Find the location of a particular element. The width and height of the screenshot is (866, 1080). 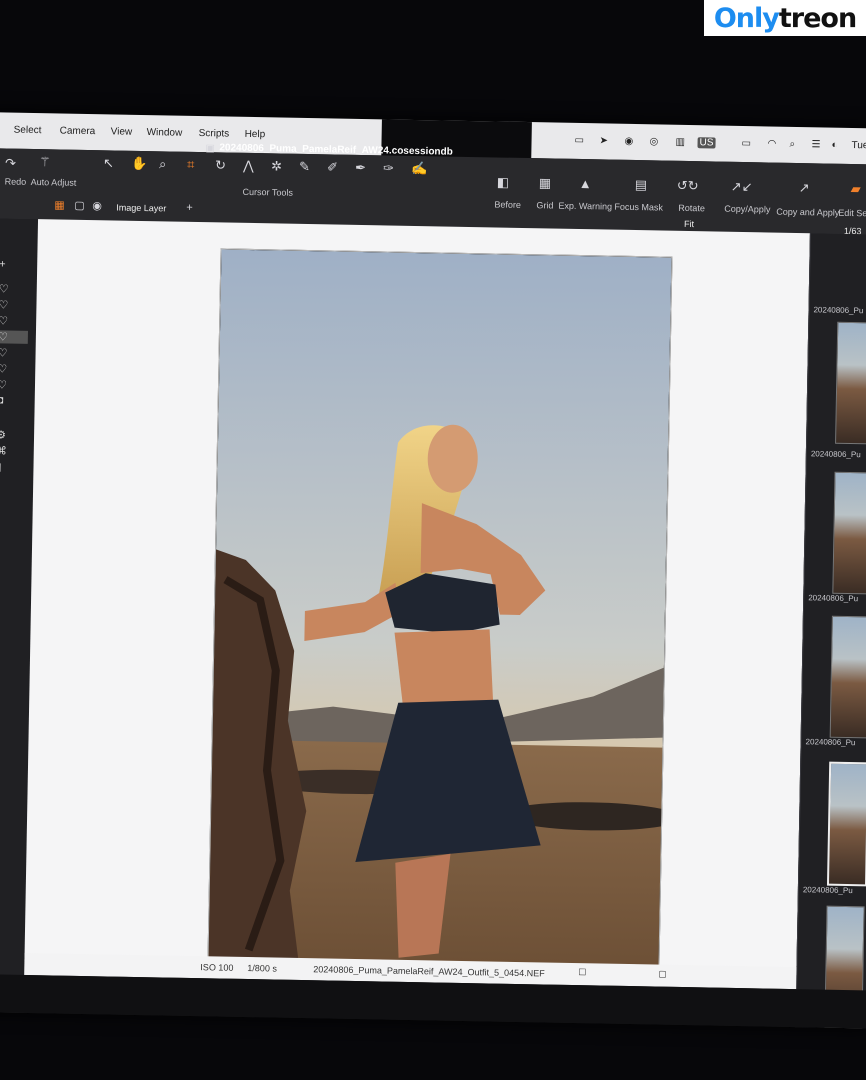

battery-icon: ▭ is located at coordinates (746, 143).